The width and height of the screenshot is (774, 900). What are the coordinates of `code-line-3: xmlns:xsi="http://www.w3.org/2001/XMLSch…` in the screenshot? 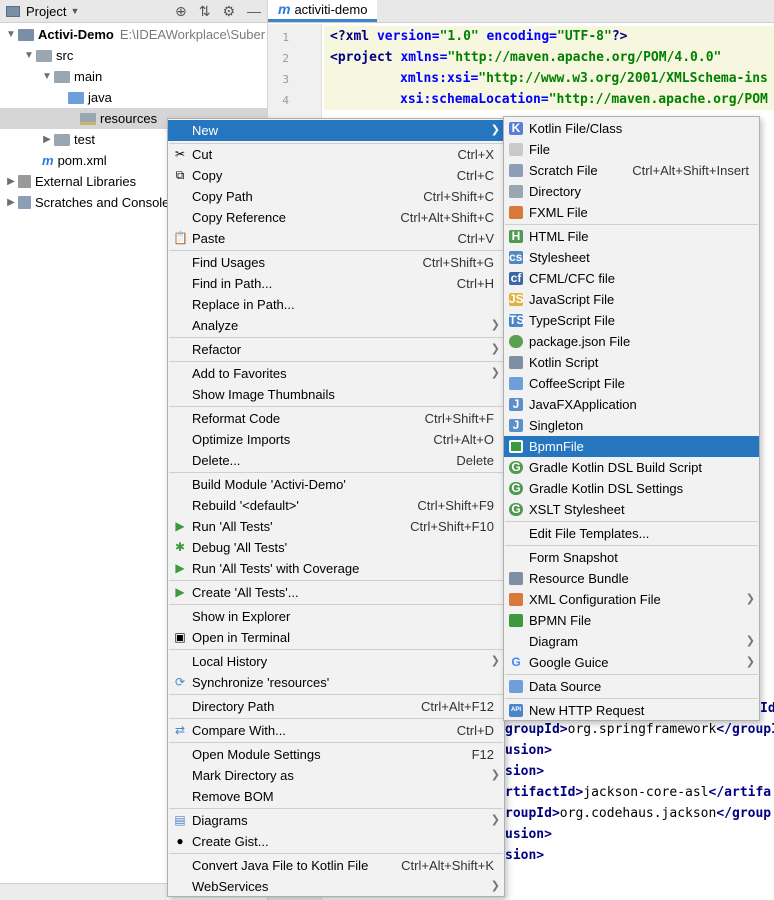 It's located at (549, 78).